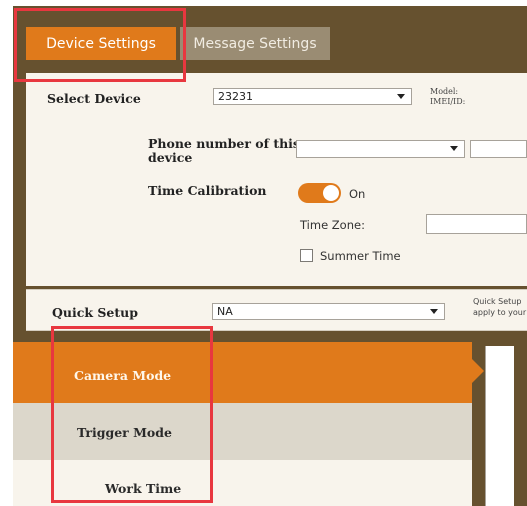 The width and height of the screenshot is (527, 506). I want to click on selected-arrow-icon, so click(477, 371).